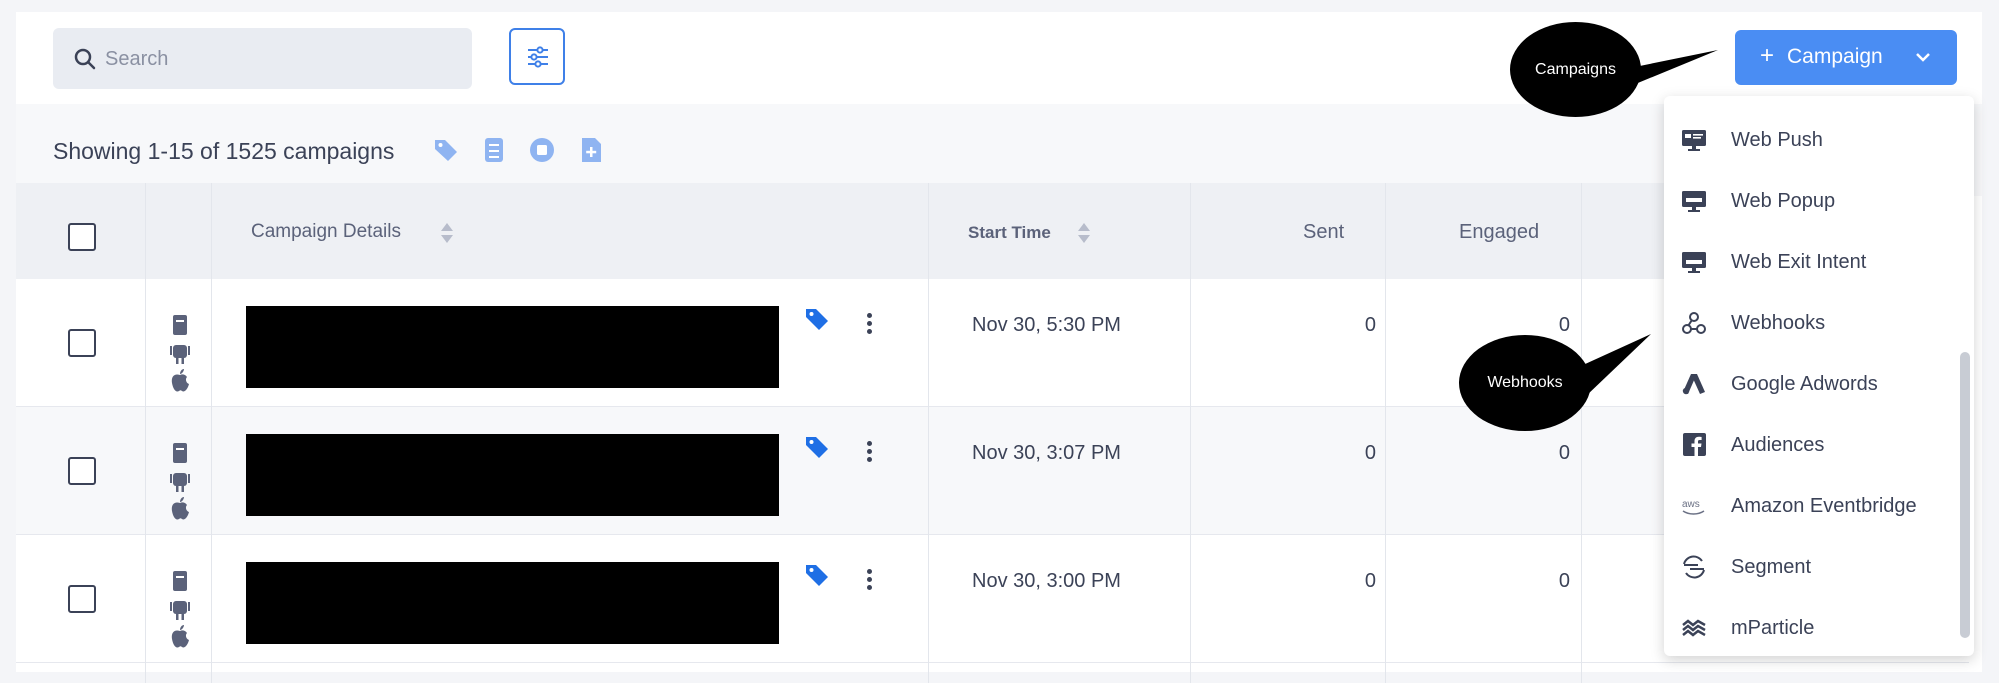 This screenshot has height=683, width=1999. What do you see at coordinates (1575, 69) in the screenshot?
I see `annotation-campaigns: Campaigns` at bounding box center [1575, 69].